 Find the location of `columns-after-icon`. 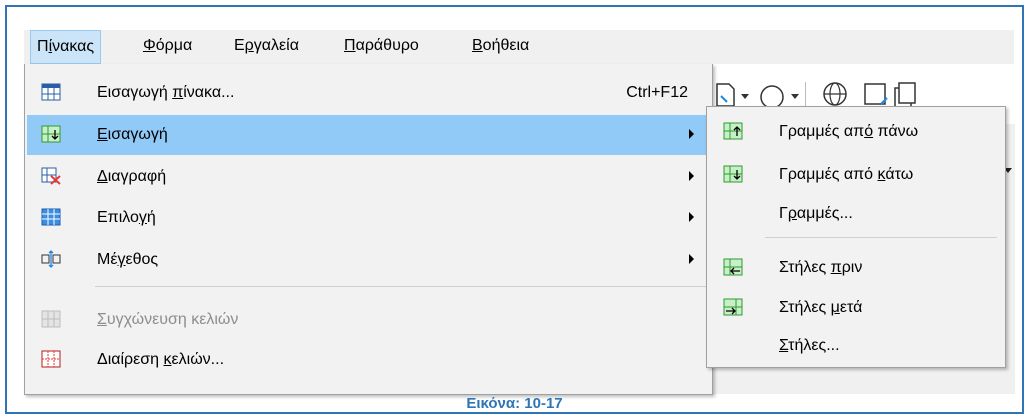

columns-after-icon is located at coordinates (733, 307).